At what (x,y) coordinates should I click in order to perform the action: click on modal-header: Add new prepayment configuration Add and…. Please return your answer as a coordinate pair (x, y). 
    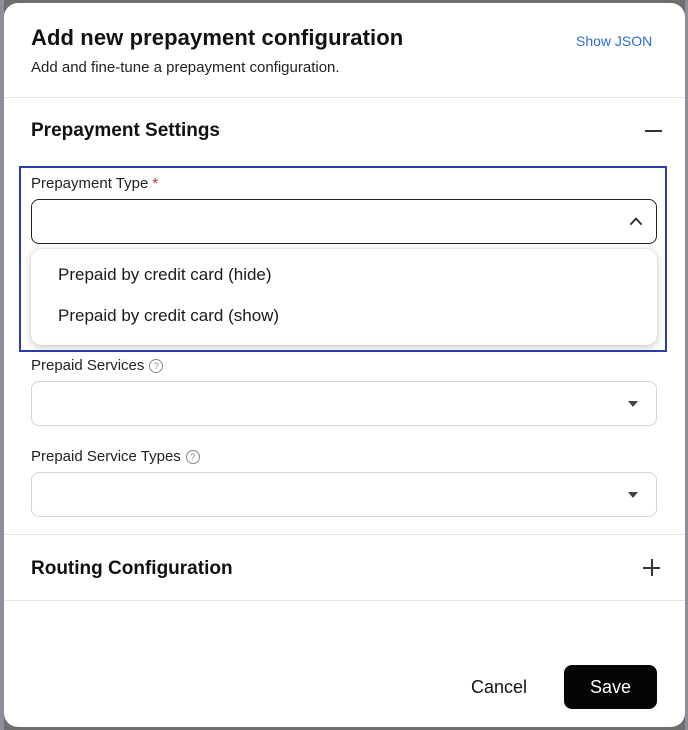
    Looking at the image, I should click on (344, 50).